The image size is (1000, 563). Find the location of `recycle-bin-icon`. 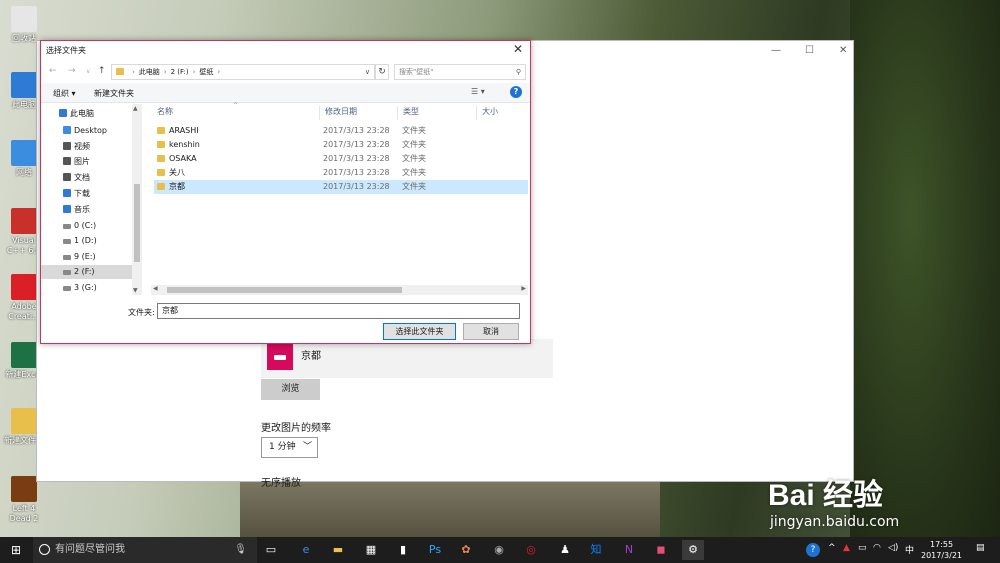

recycle-bin-icon is located at coordinates (24, 19).